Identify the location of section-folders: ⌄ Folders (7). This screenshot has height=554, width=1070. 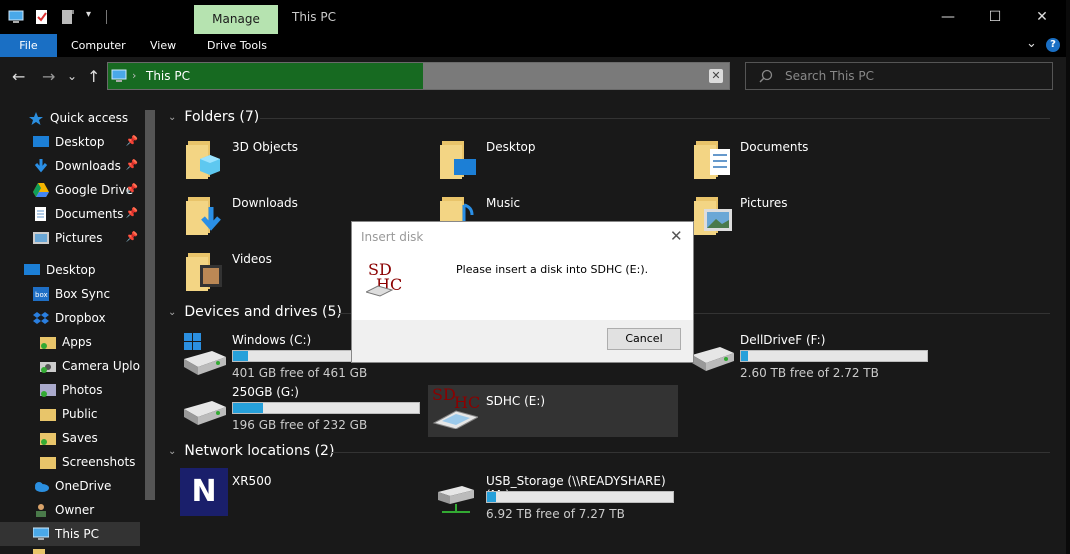
(213, 117).